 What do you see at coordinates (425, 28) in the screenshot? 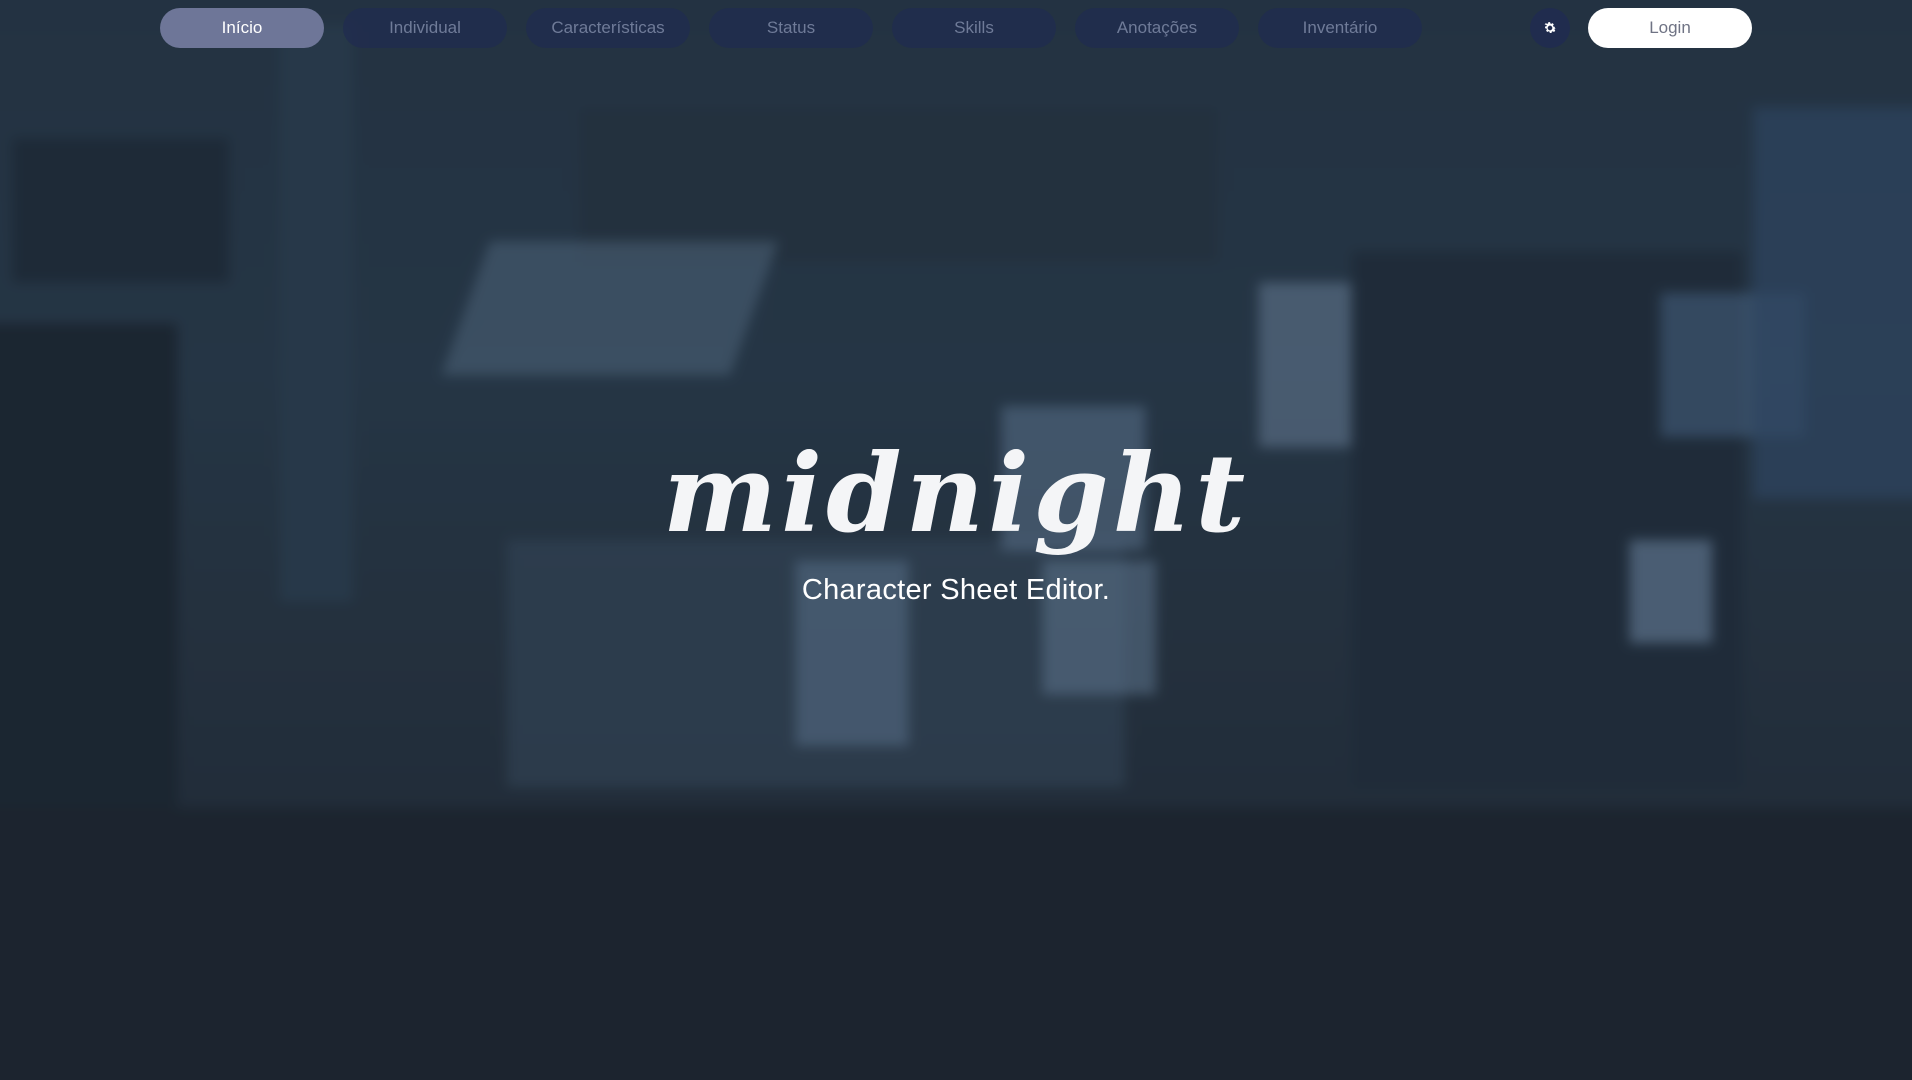
I see `nav-item-individual: Individual` at bounding box center [425, 28].